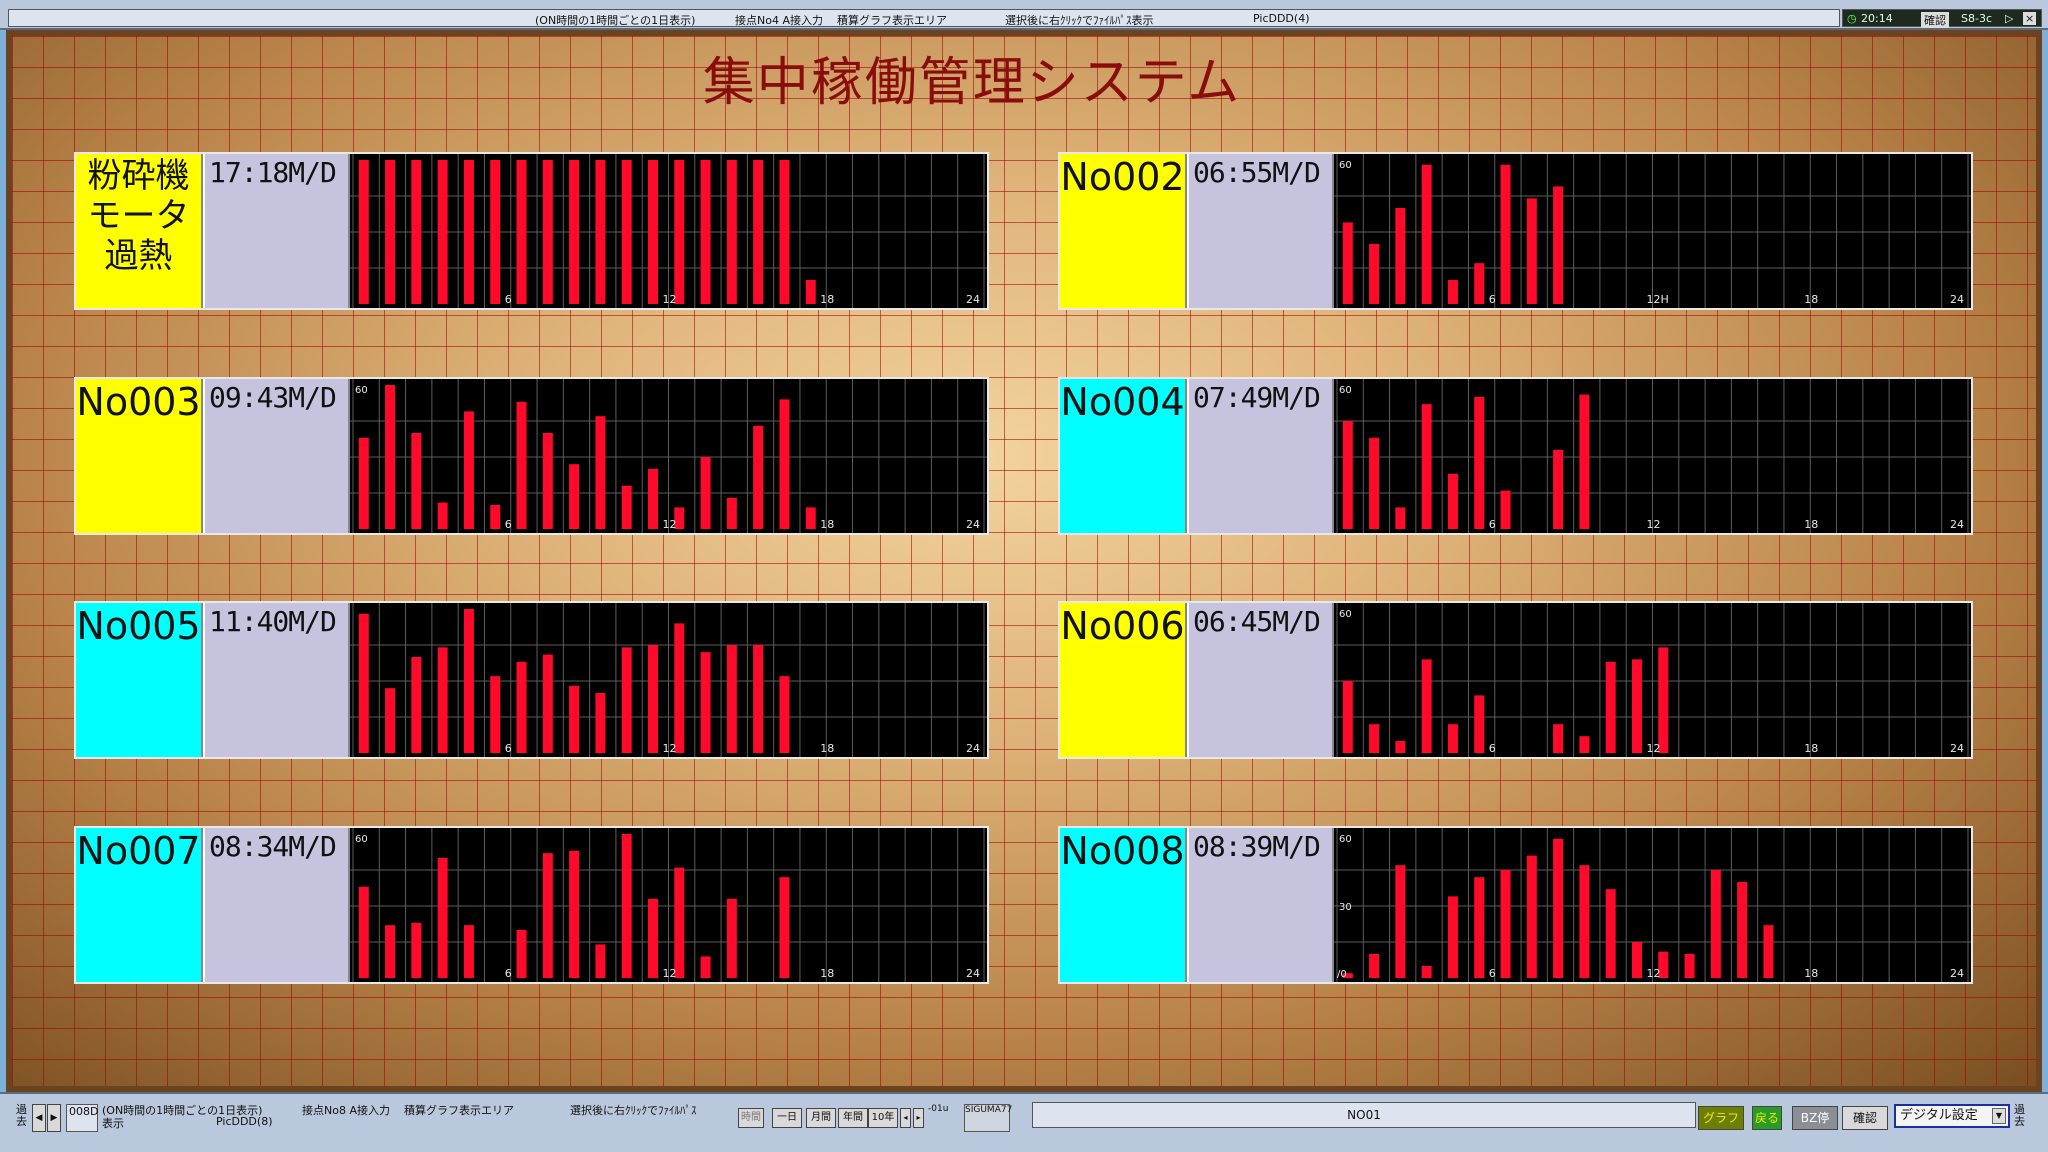 This screenshot has height=1152, width=2048. I want to click on y-min-label: /0, so click(1342, 974).